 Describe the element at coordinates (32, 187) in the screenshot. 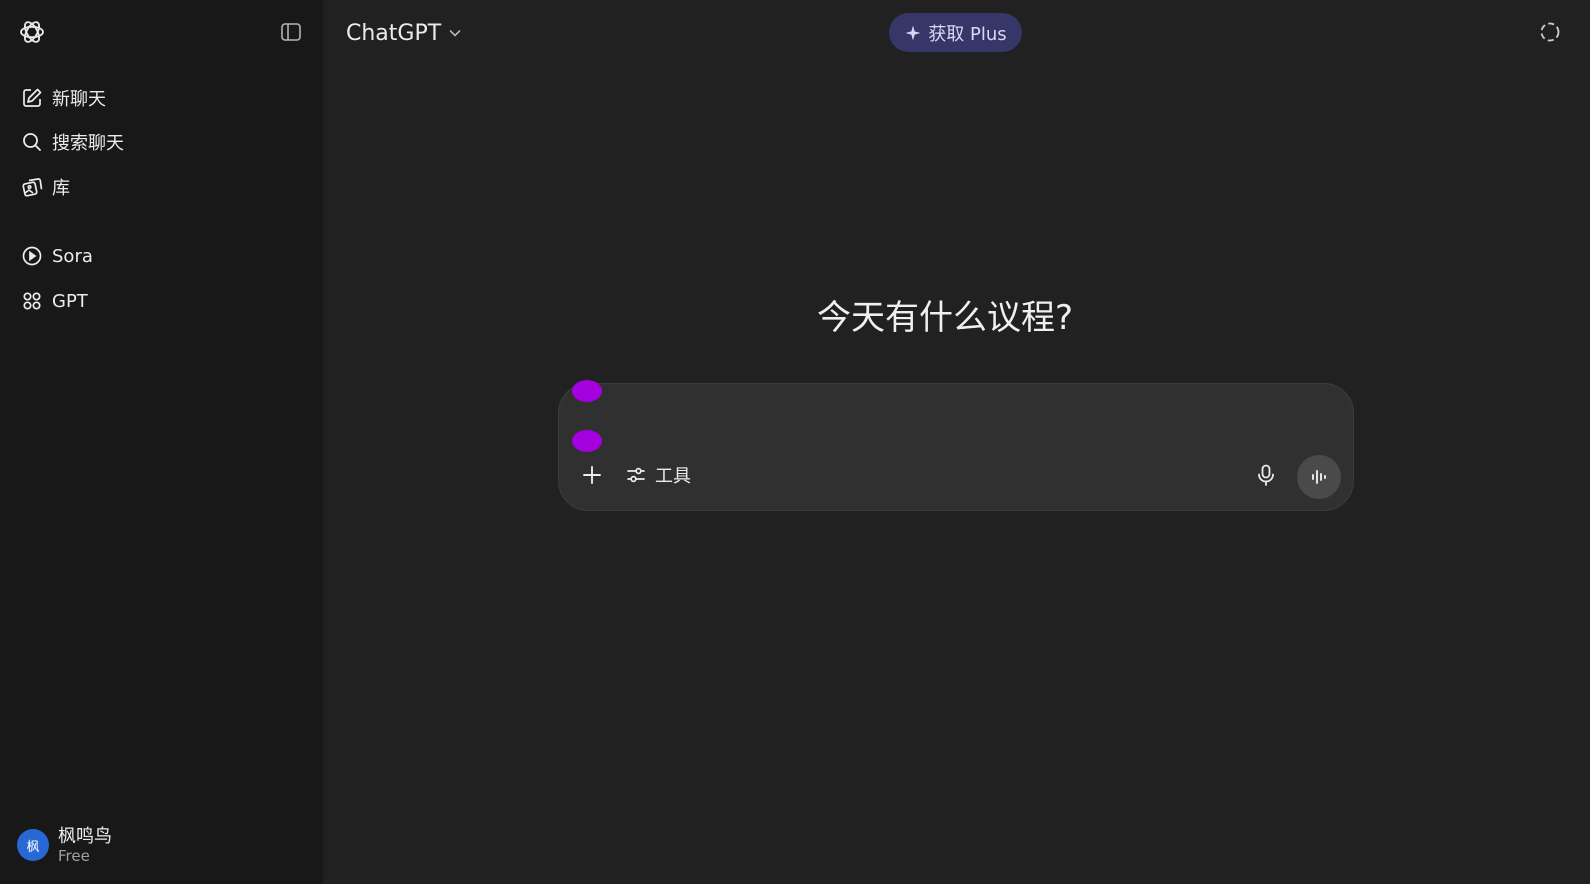

I see `library-icon` at that location.